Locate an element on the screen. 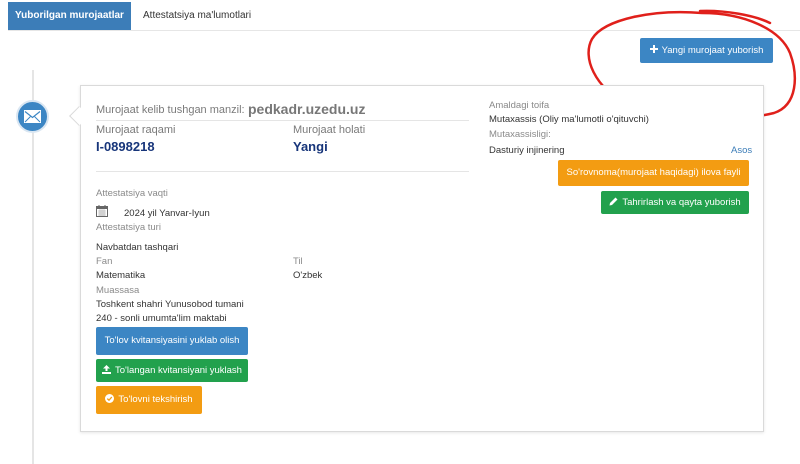 This screenshot has height=464, width=800. calendar-icon is located at coordinates (102, 211).